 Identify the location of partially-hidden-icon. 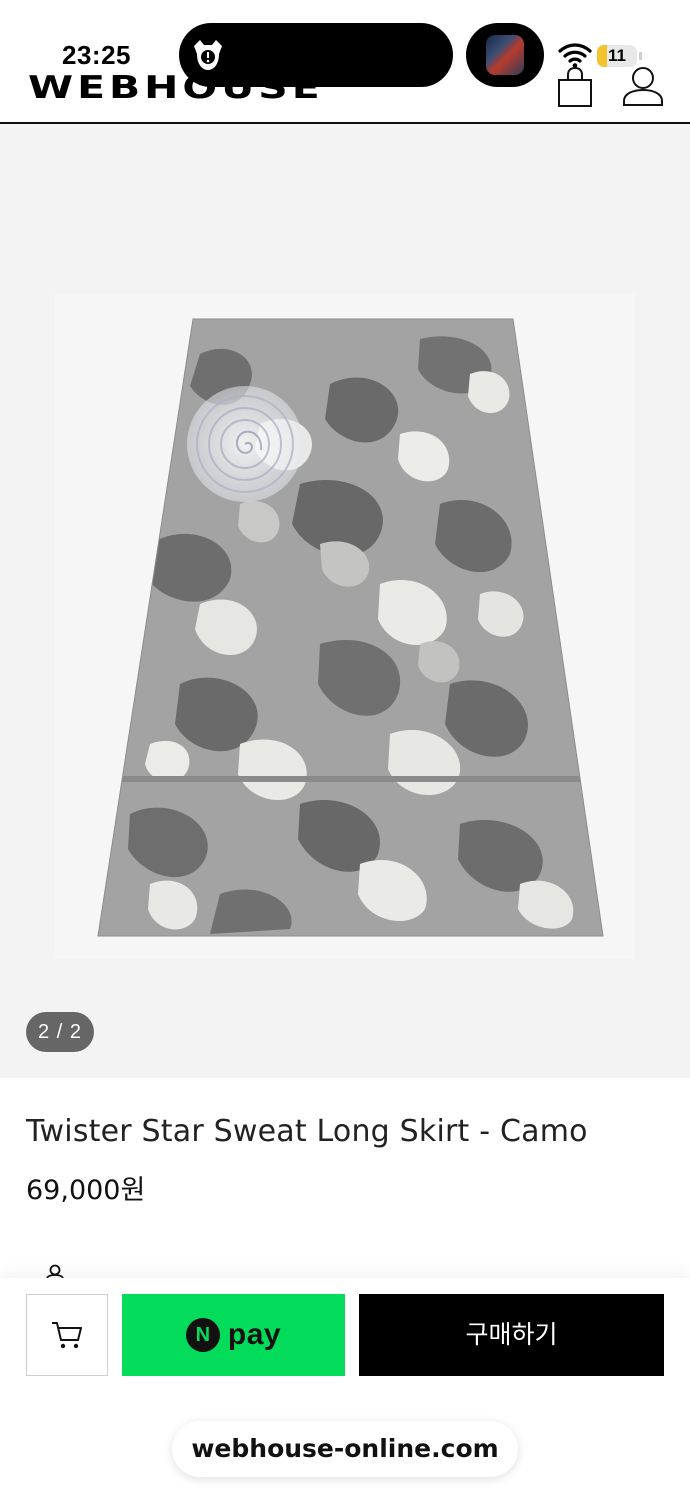
(55, 1271).